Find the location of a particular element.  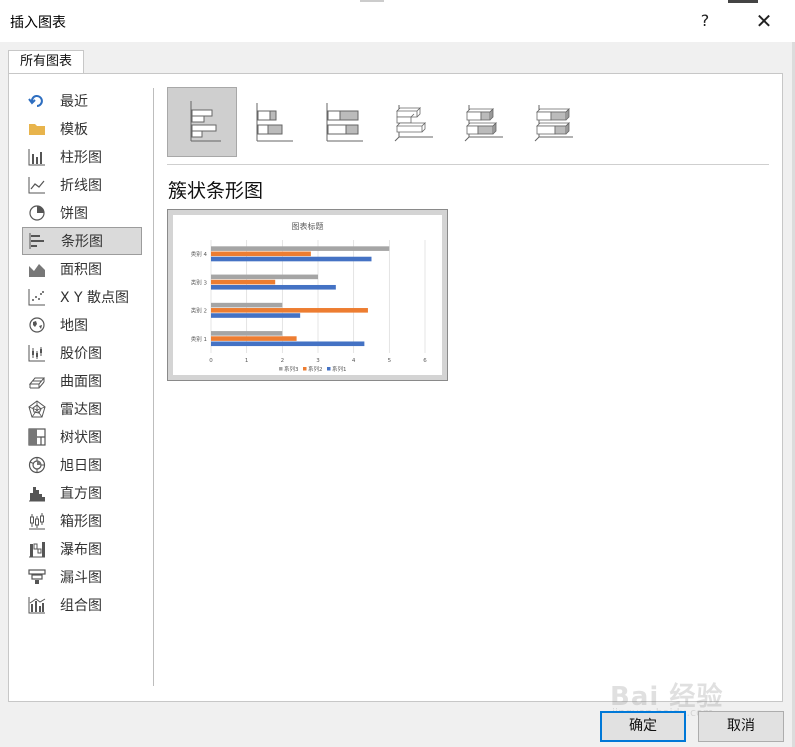

funnel-icon is located at coordinates (37, 577).